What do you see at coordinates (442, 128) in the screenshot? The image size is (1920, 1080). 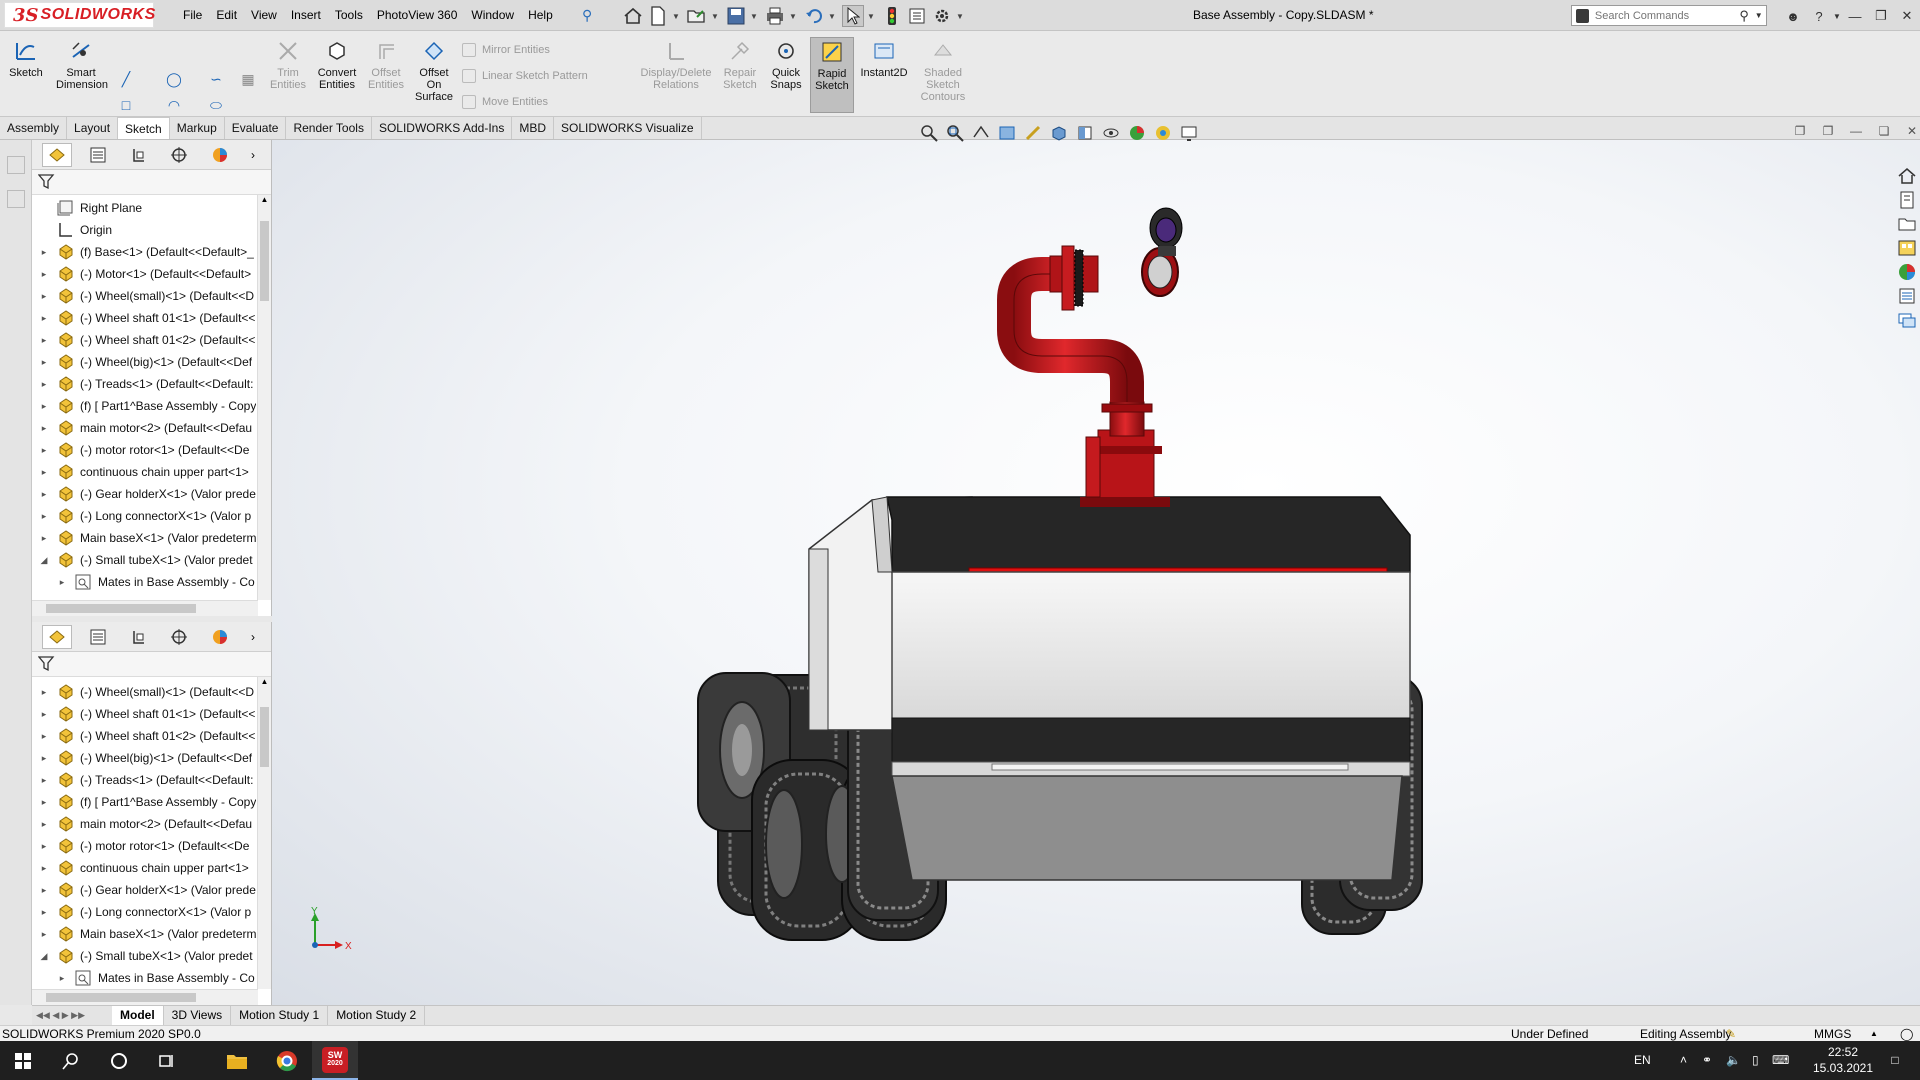 I see `tab-solidworks-addins: SOLIDWORKS Add-Ins` at bounding box center [442, 128].